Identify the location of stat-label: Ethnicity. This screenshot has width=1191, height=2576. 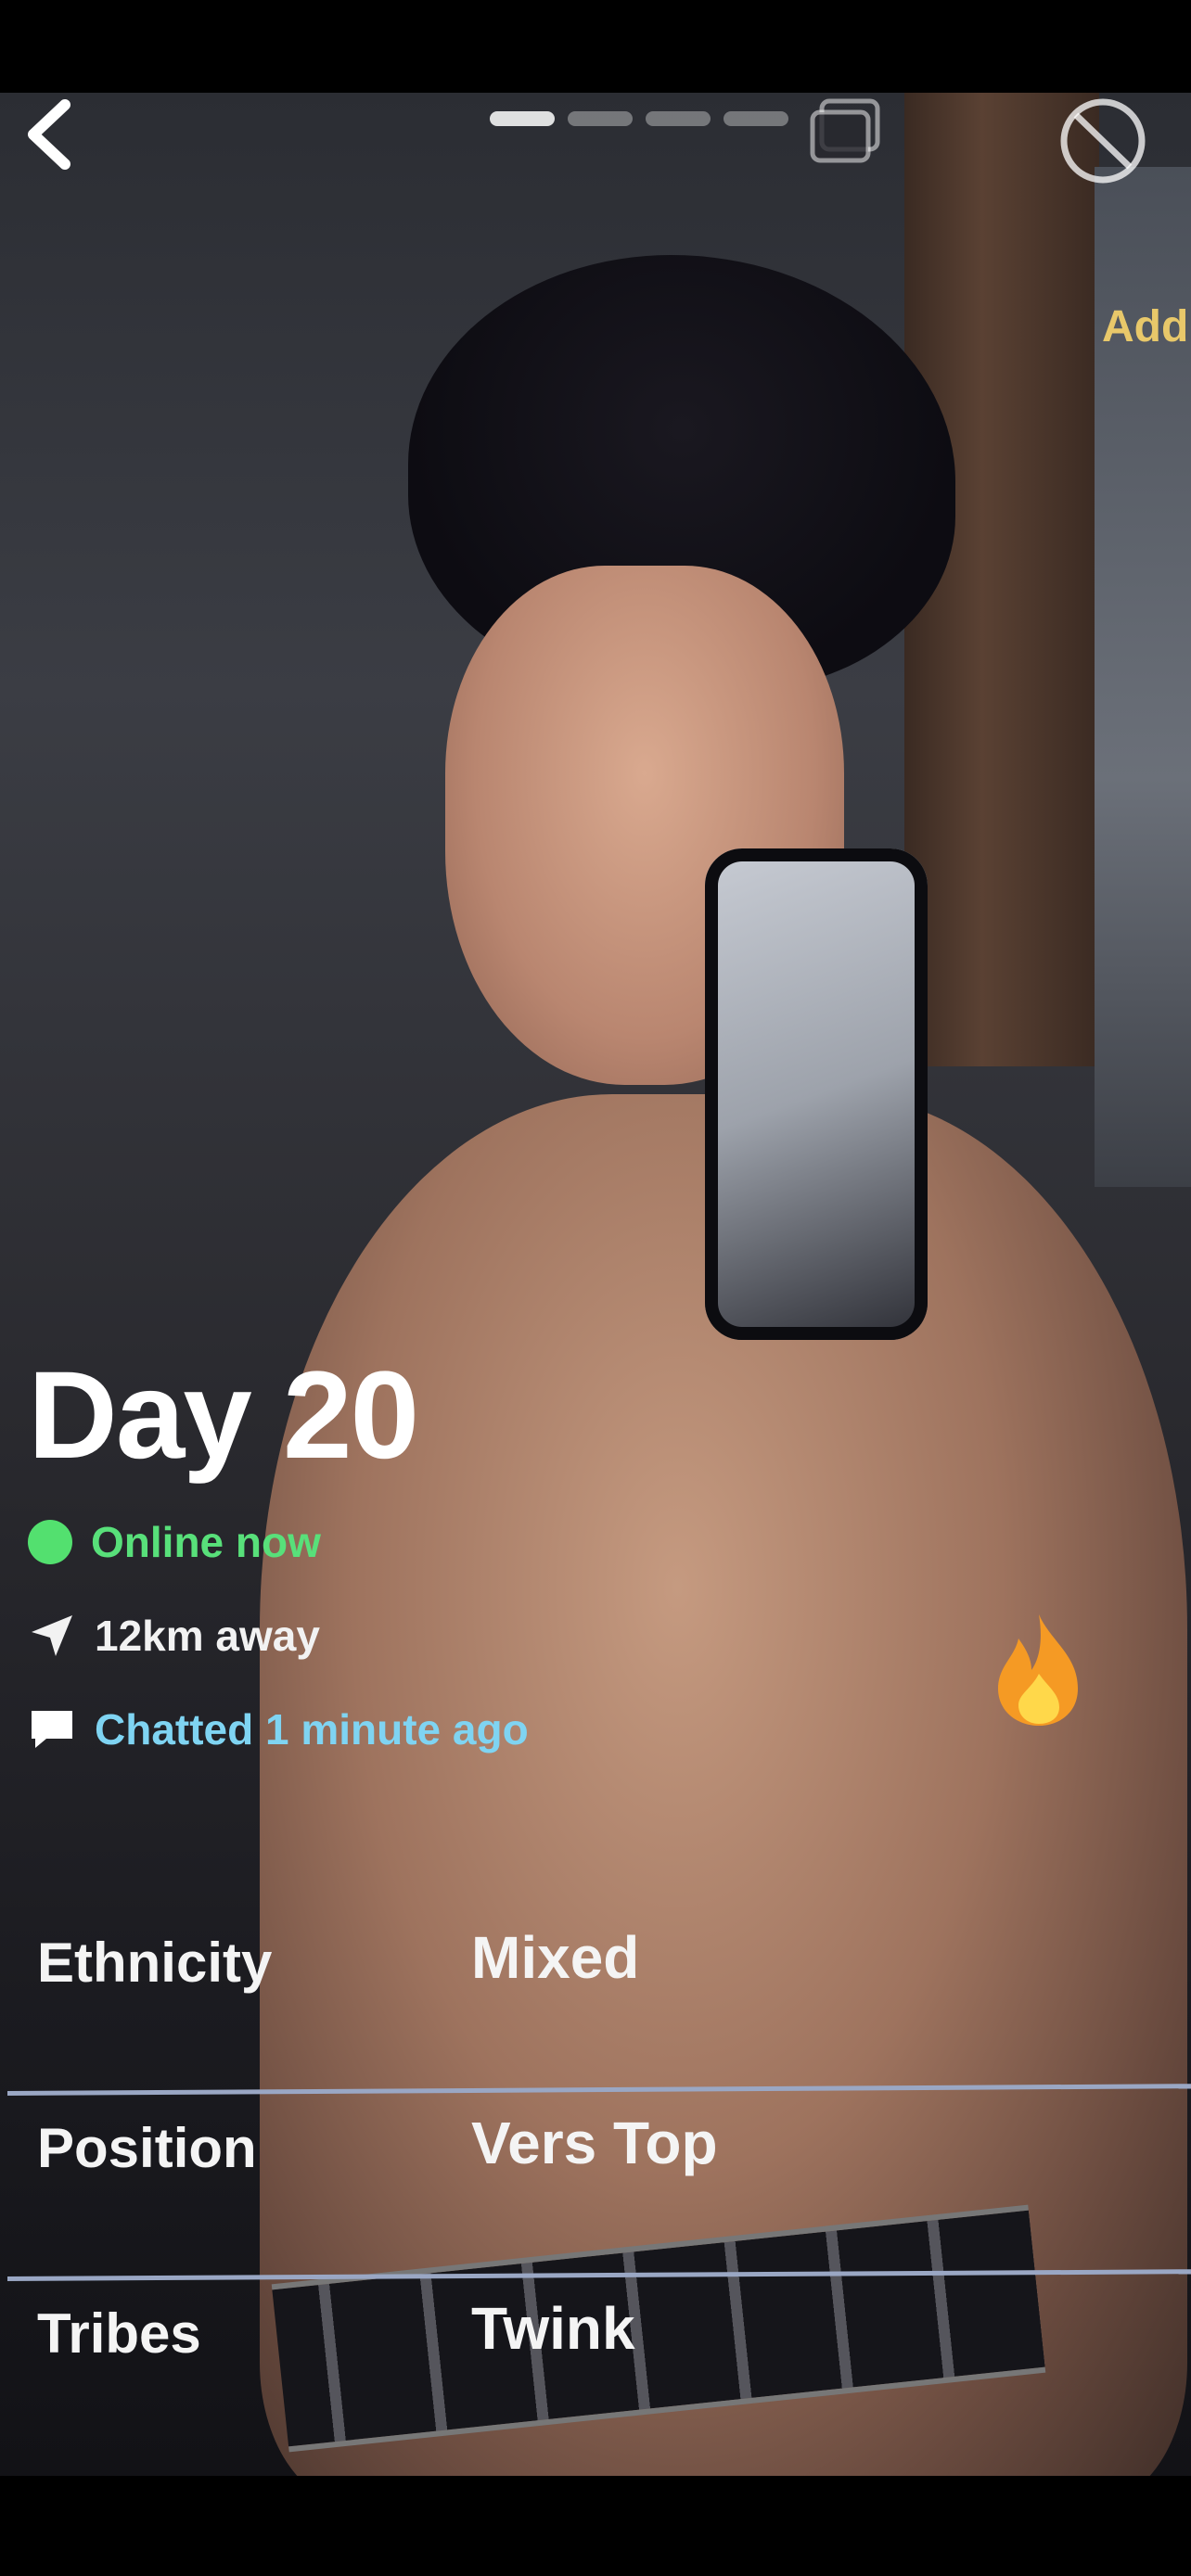
(155, 1963).